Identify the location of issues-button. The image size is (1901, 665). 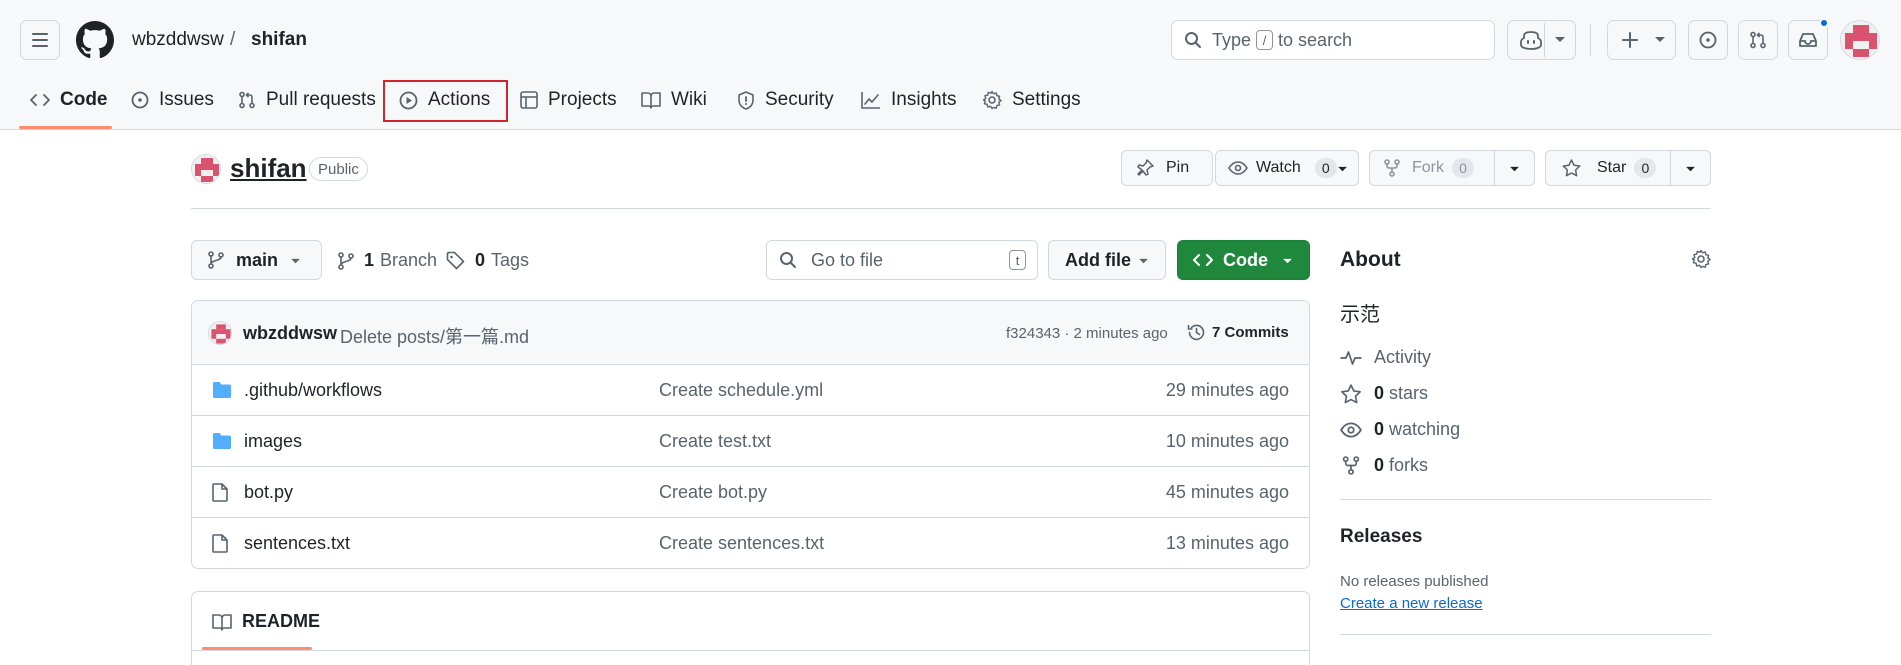
(1708, 40).